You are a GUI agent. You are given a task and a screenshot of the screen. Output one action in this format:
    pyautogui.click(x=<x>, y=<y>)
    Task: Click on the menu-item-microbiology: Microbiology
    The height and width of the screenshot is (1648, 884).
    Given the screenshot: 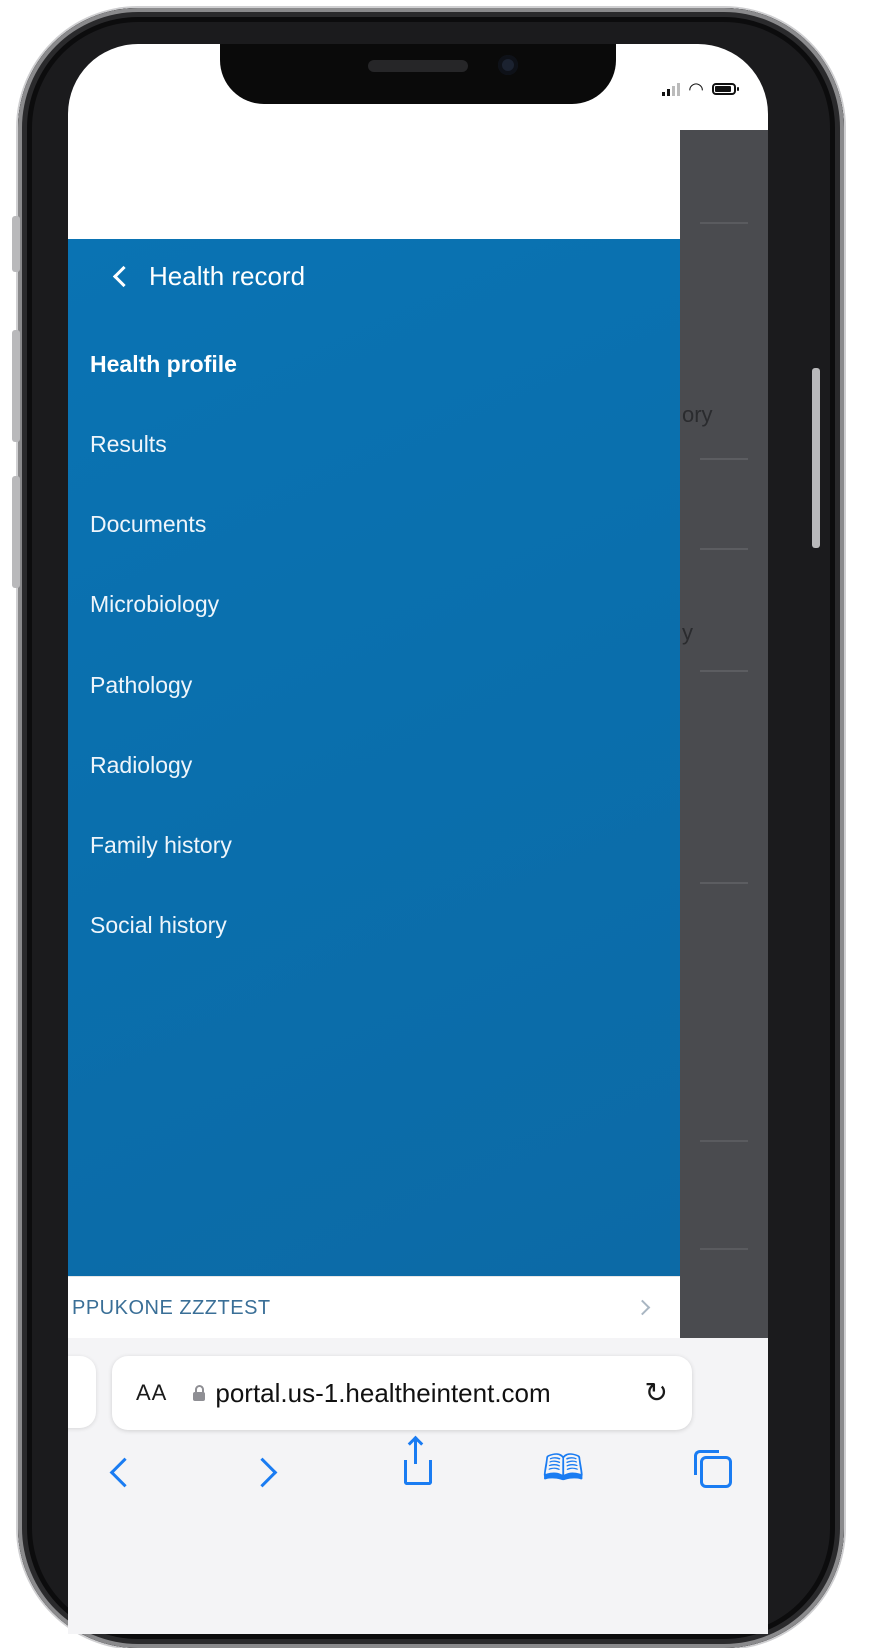 What is the action you would take?
    pyautogui.click(x=154, y=604)
    